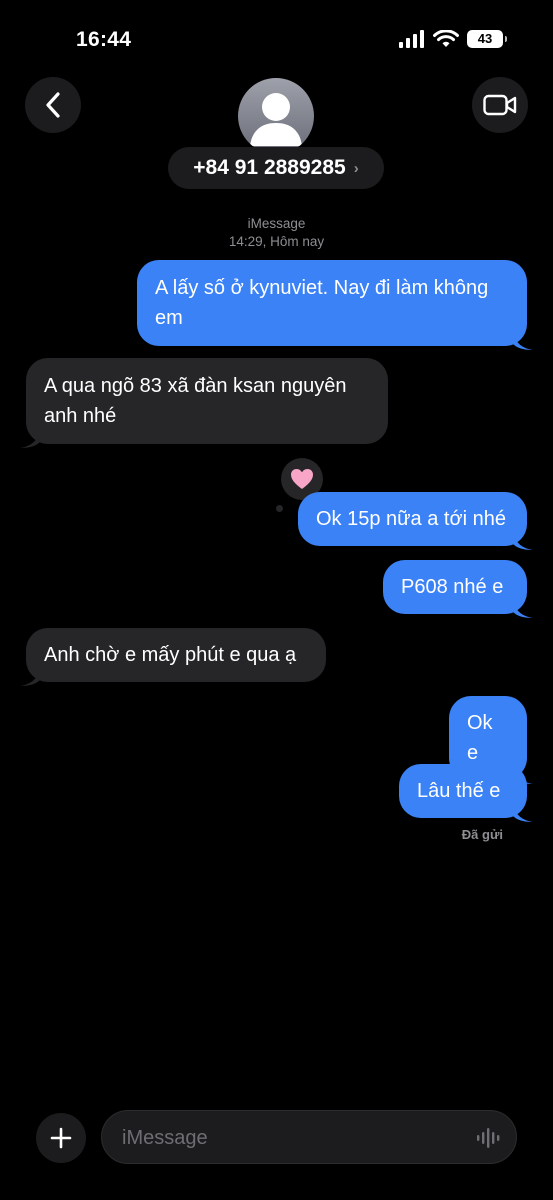 The image size is (553, 1200). Describe the element at coordinates (446, 38) in the screenshot. I see `wifi-icon` at that location.